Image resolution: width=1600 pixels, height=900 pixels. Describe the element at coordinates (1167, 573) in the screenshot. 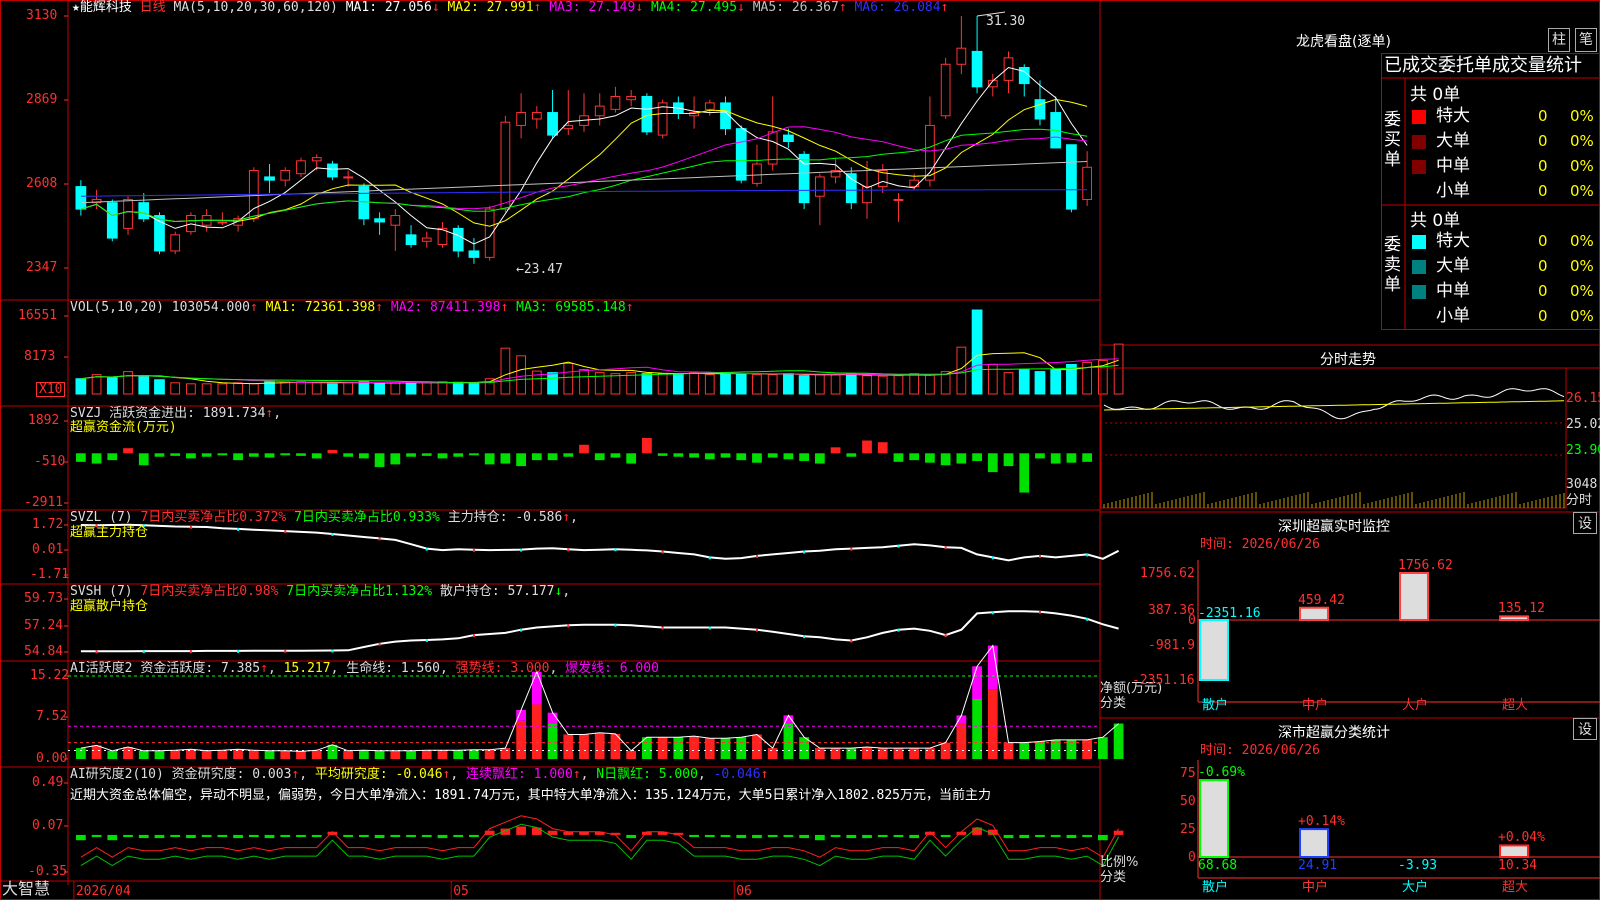

I see `monitor-y-tick: 1756.62` at that location.